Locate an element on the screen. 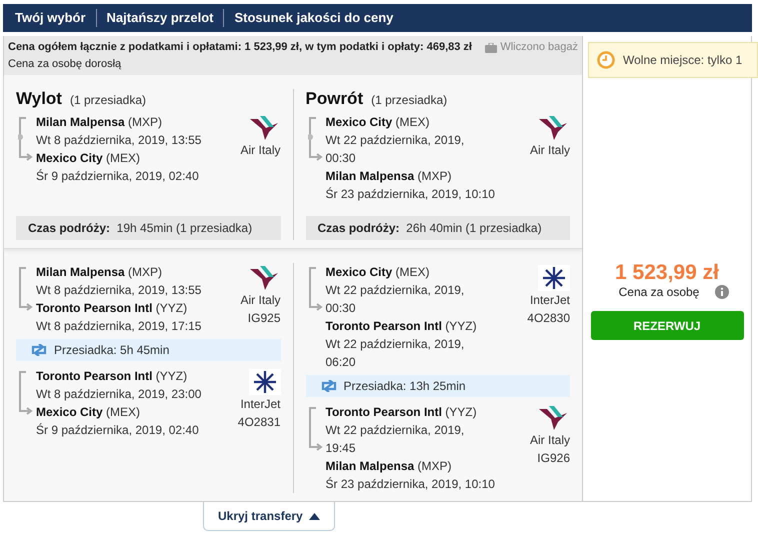  flight-number: 4O2831 is located at coordinates (259, 422).